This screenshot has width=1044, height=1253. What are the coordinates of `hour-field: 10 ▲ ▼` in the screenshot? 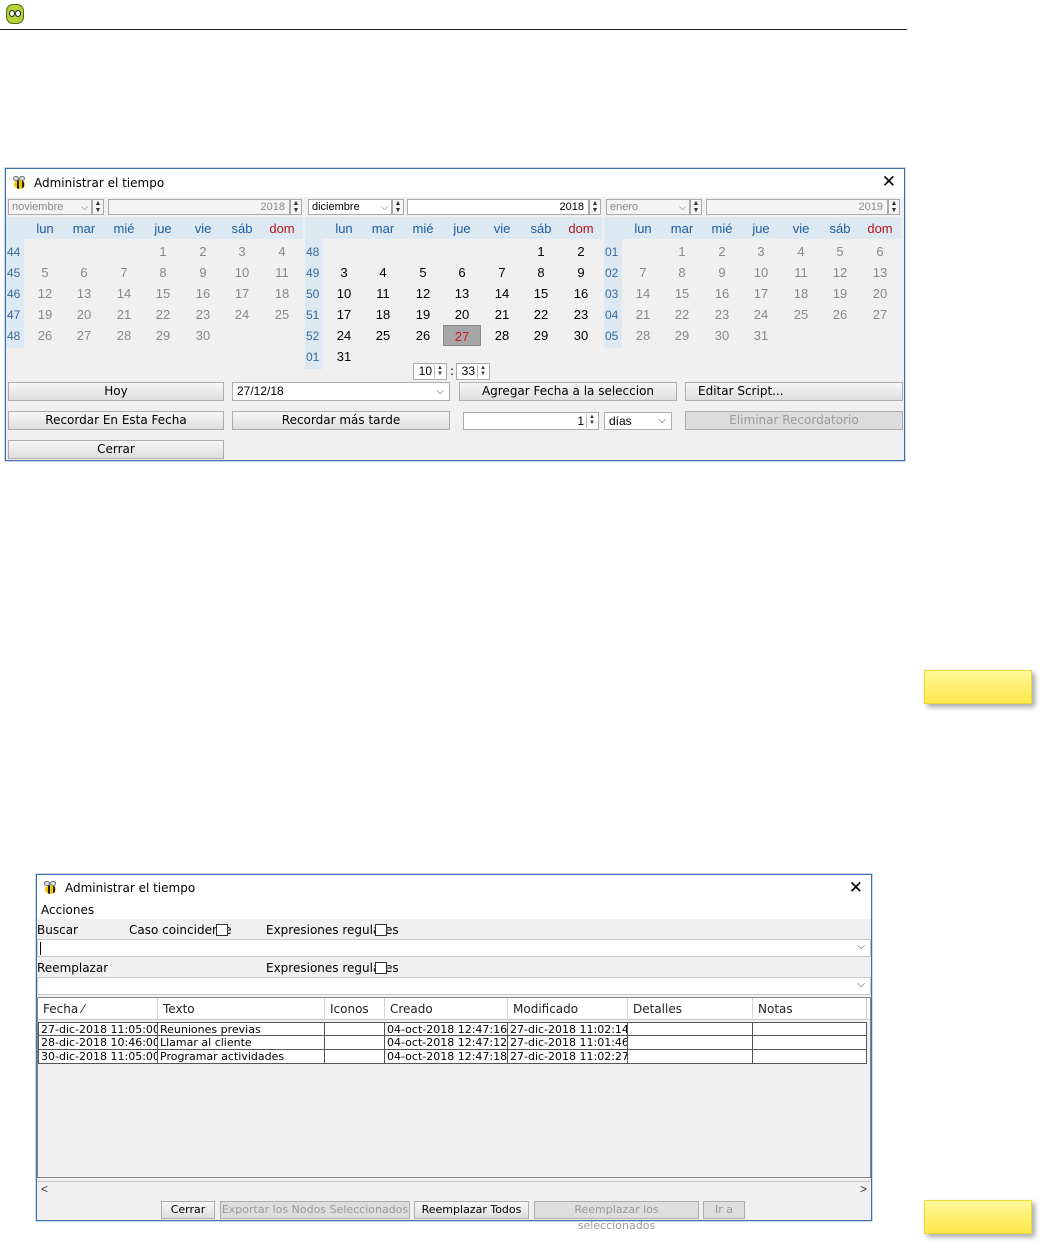 It's located at (430, 371).